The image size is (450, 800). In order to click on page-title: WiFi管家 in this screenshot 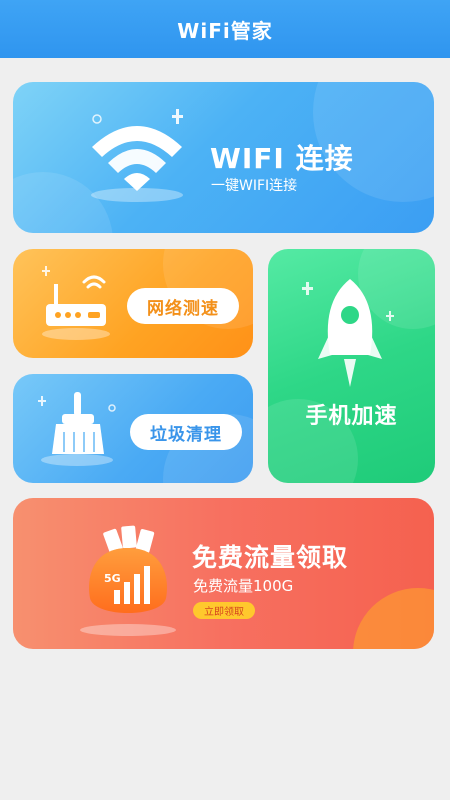, I will do `click(225, 30)`.